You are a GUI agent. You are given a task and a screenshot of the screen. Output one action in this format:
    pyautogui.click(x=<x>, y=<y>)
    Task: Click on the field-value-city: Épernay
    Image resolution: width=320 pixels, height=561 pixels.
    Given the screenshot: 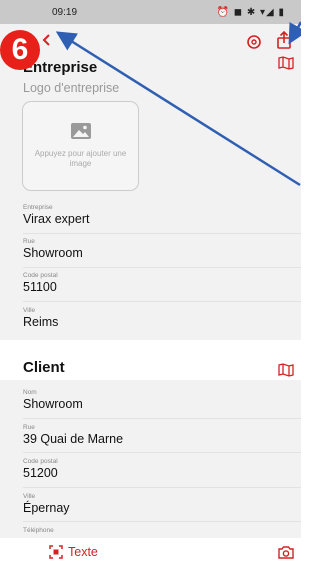 What is the action you would take?
    pyautogui.click(x=46, y=508)
    